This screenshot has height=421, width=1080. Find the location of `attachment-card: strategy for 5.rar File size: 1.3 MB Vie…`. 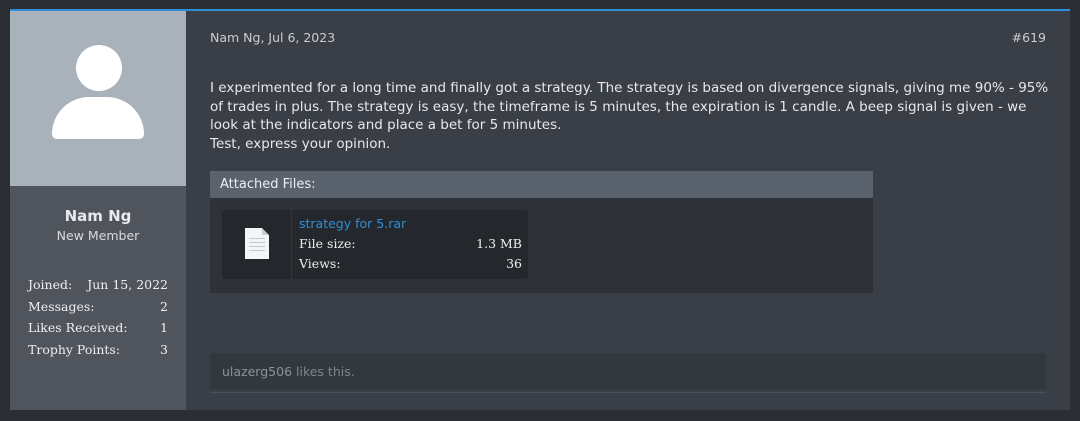

attachment-card: strategy for 5.rar File size: 1.3 MB Vie… is located at coordinates (375, 244).